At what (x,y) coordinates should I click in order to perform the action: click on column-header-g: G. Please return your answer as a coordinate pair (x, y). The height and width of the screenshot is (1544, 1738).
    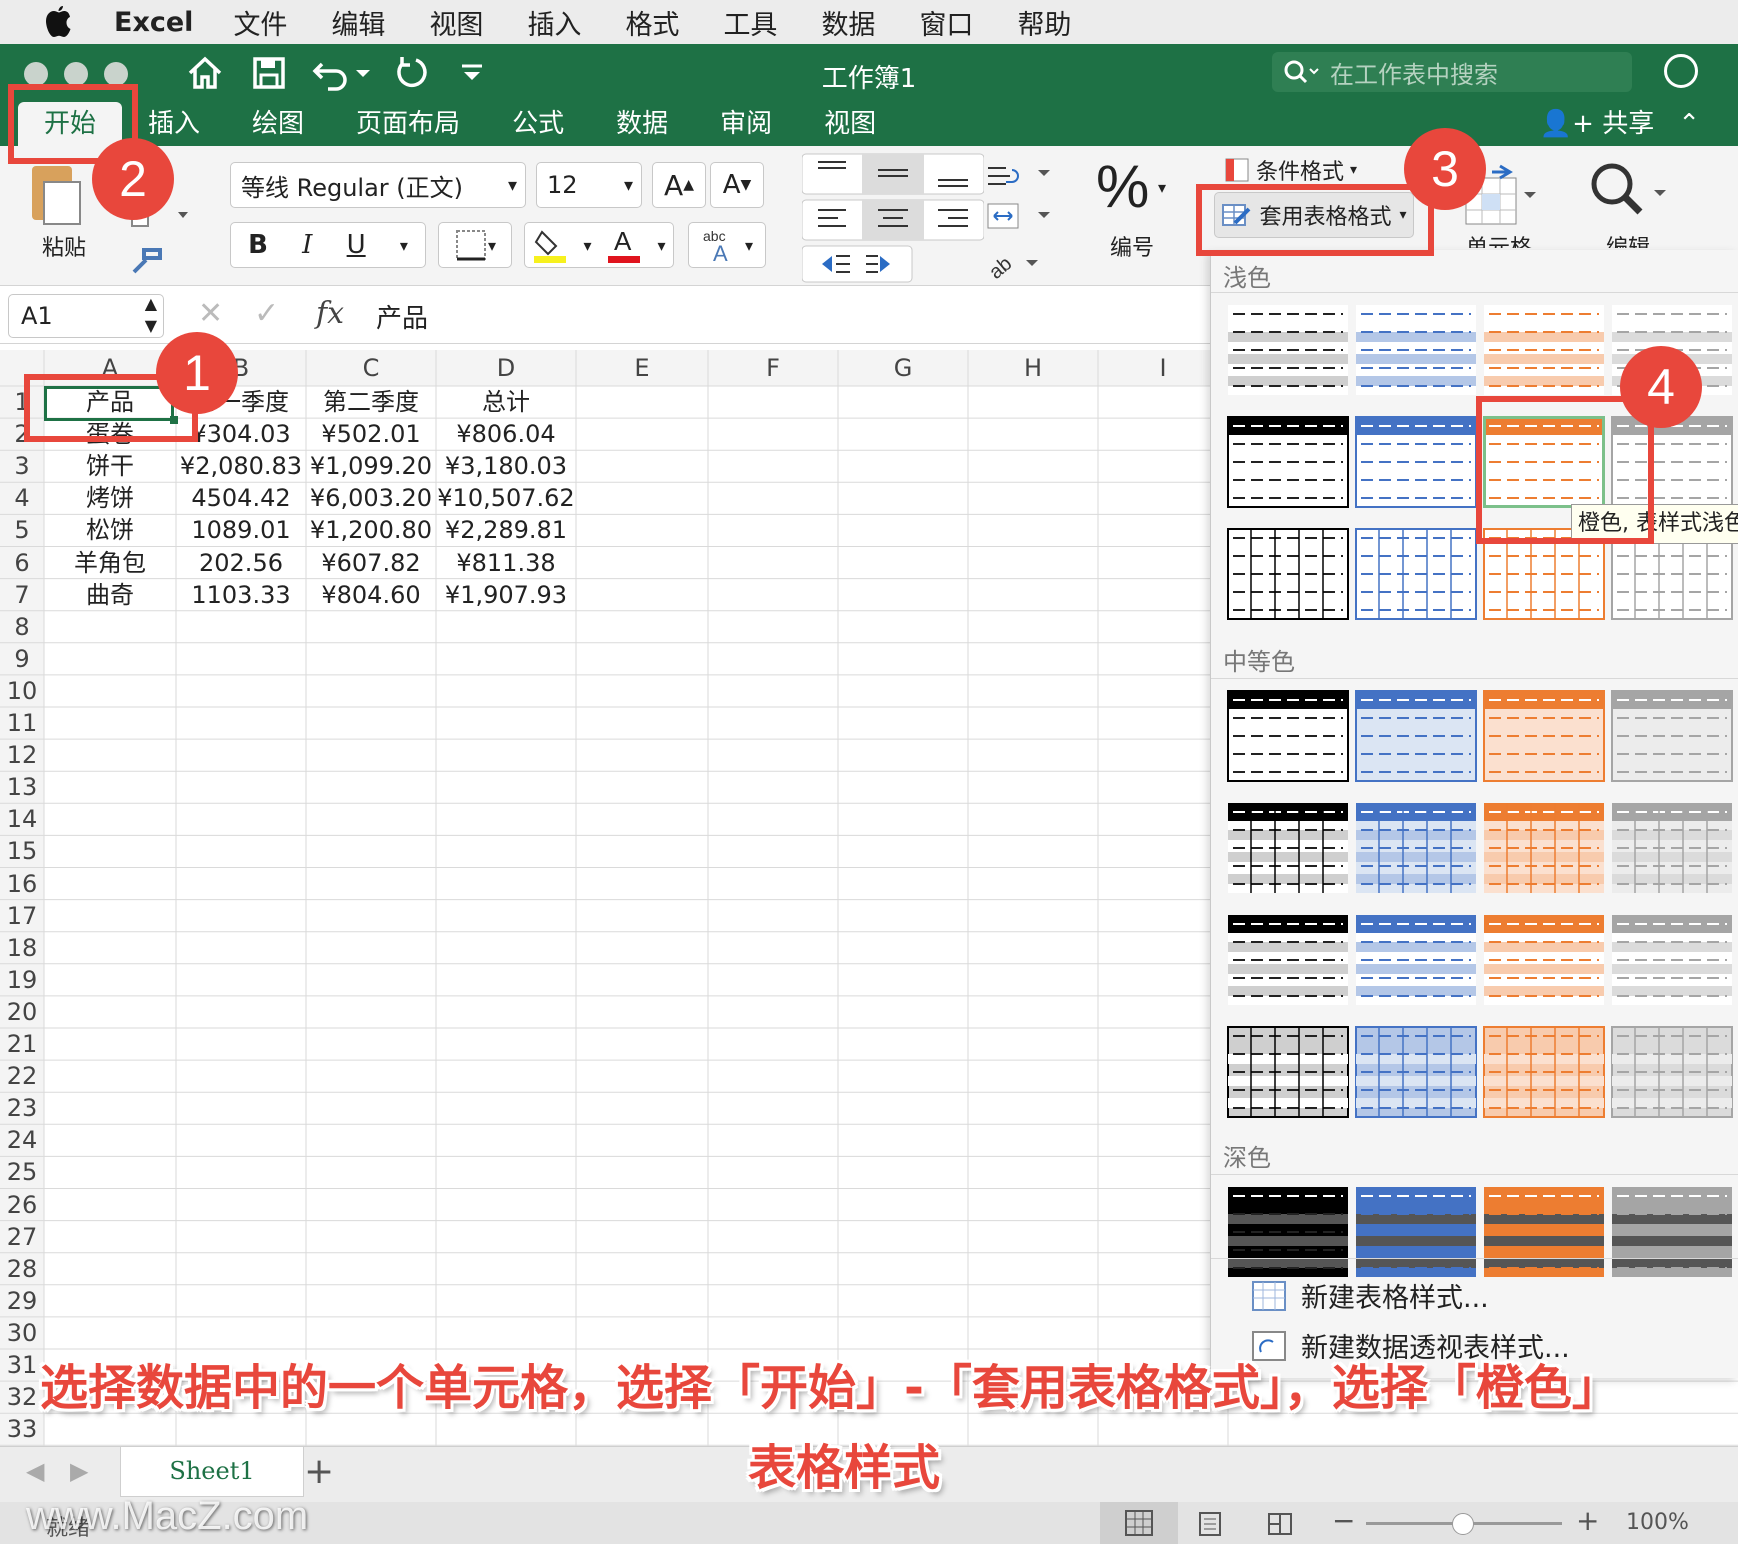
    Looking at the image, I should click on (903, 368).